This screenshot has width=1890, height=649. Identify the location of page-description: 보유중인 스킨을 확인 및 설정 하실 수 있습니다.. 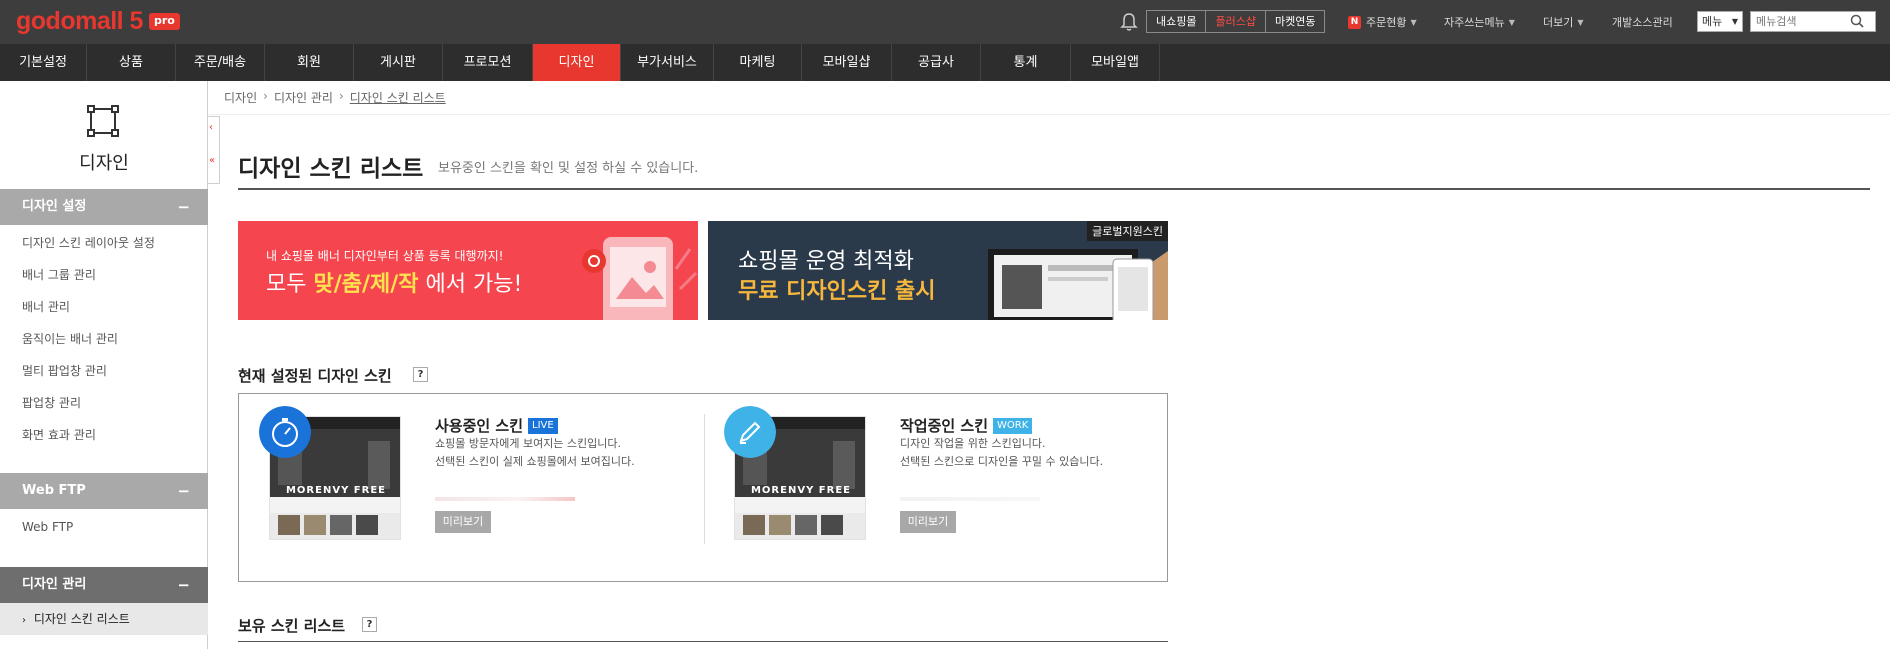
(568, 168).